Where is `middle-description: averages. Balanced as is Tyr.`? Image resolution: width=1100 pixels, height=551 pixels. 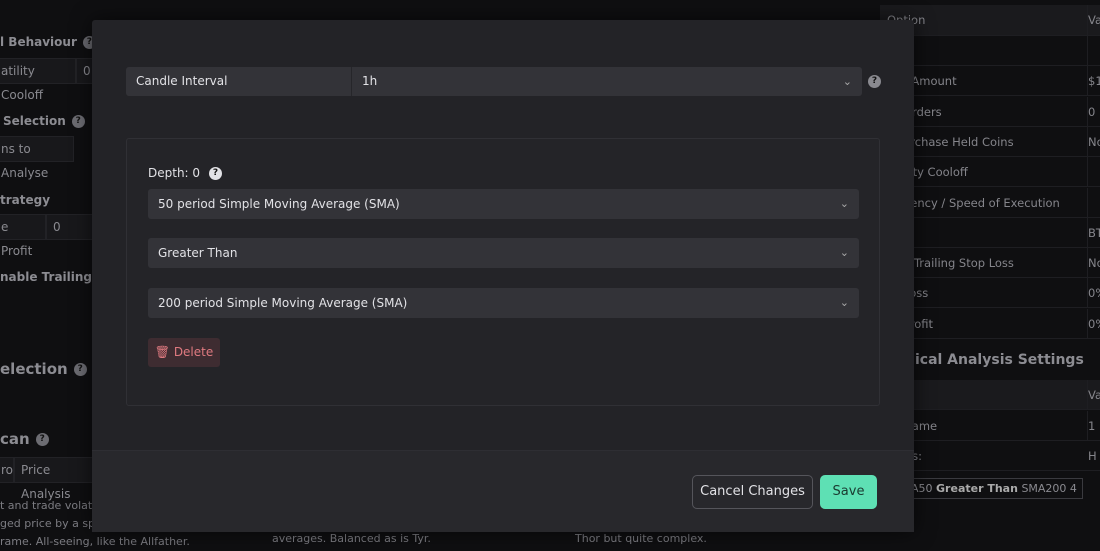 middle-description: averages. Balanced as is Tyr. is located at coordinates (351, 538).